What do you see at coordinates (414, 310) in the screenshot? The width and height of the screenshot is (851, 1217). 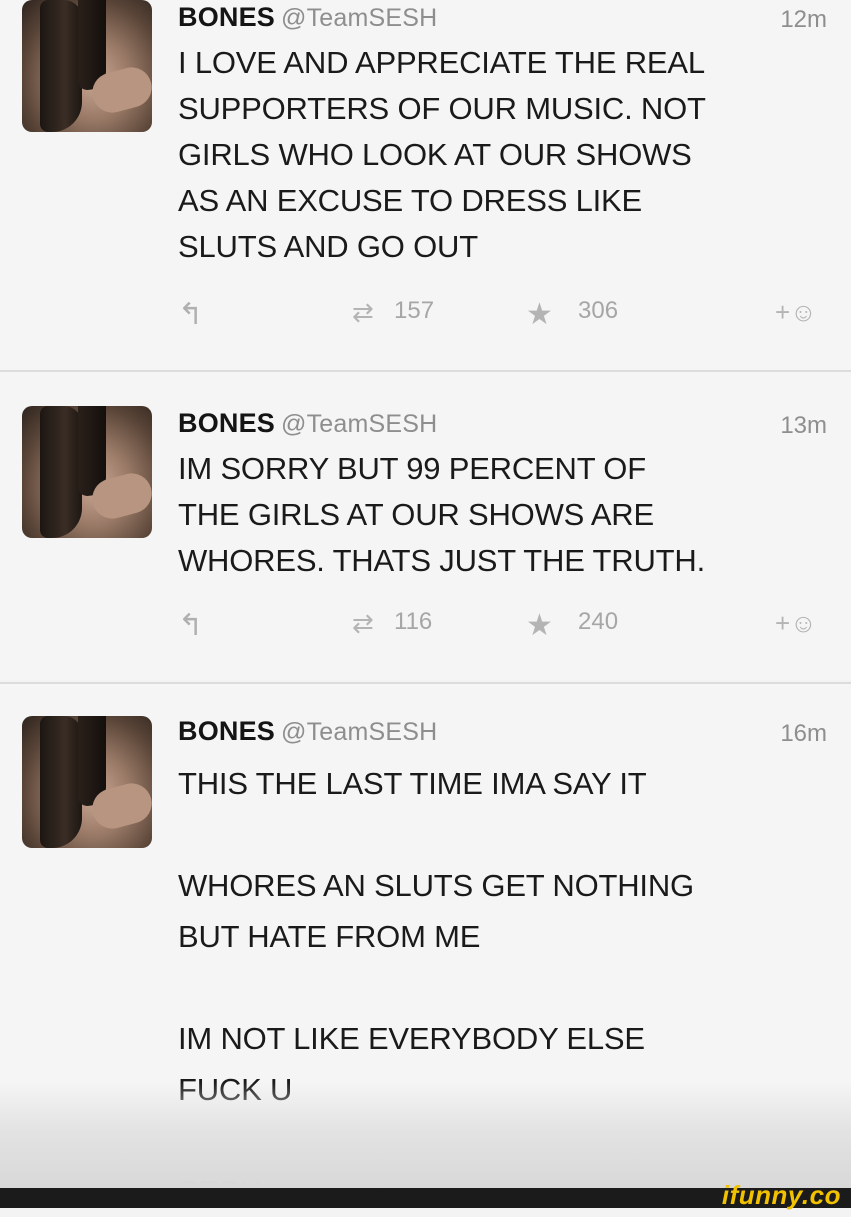 I see `retweet-count: 157` at bounding box center [414, 310].